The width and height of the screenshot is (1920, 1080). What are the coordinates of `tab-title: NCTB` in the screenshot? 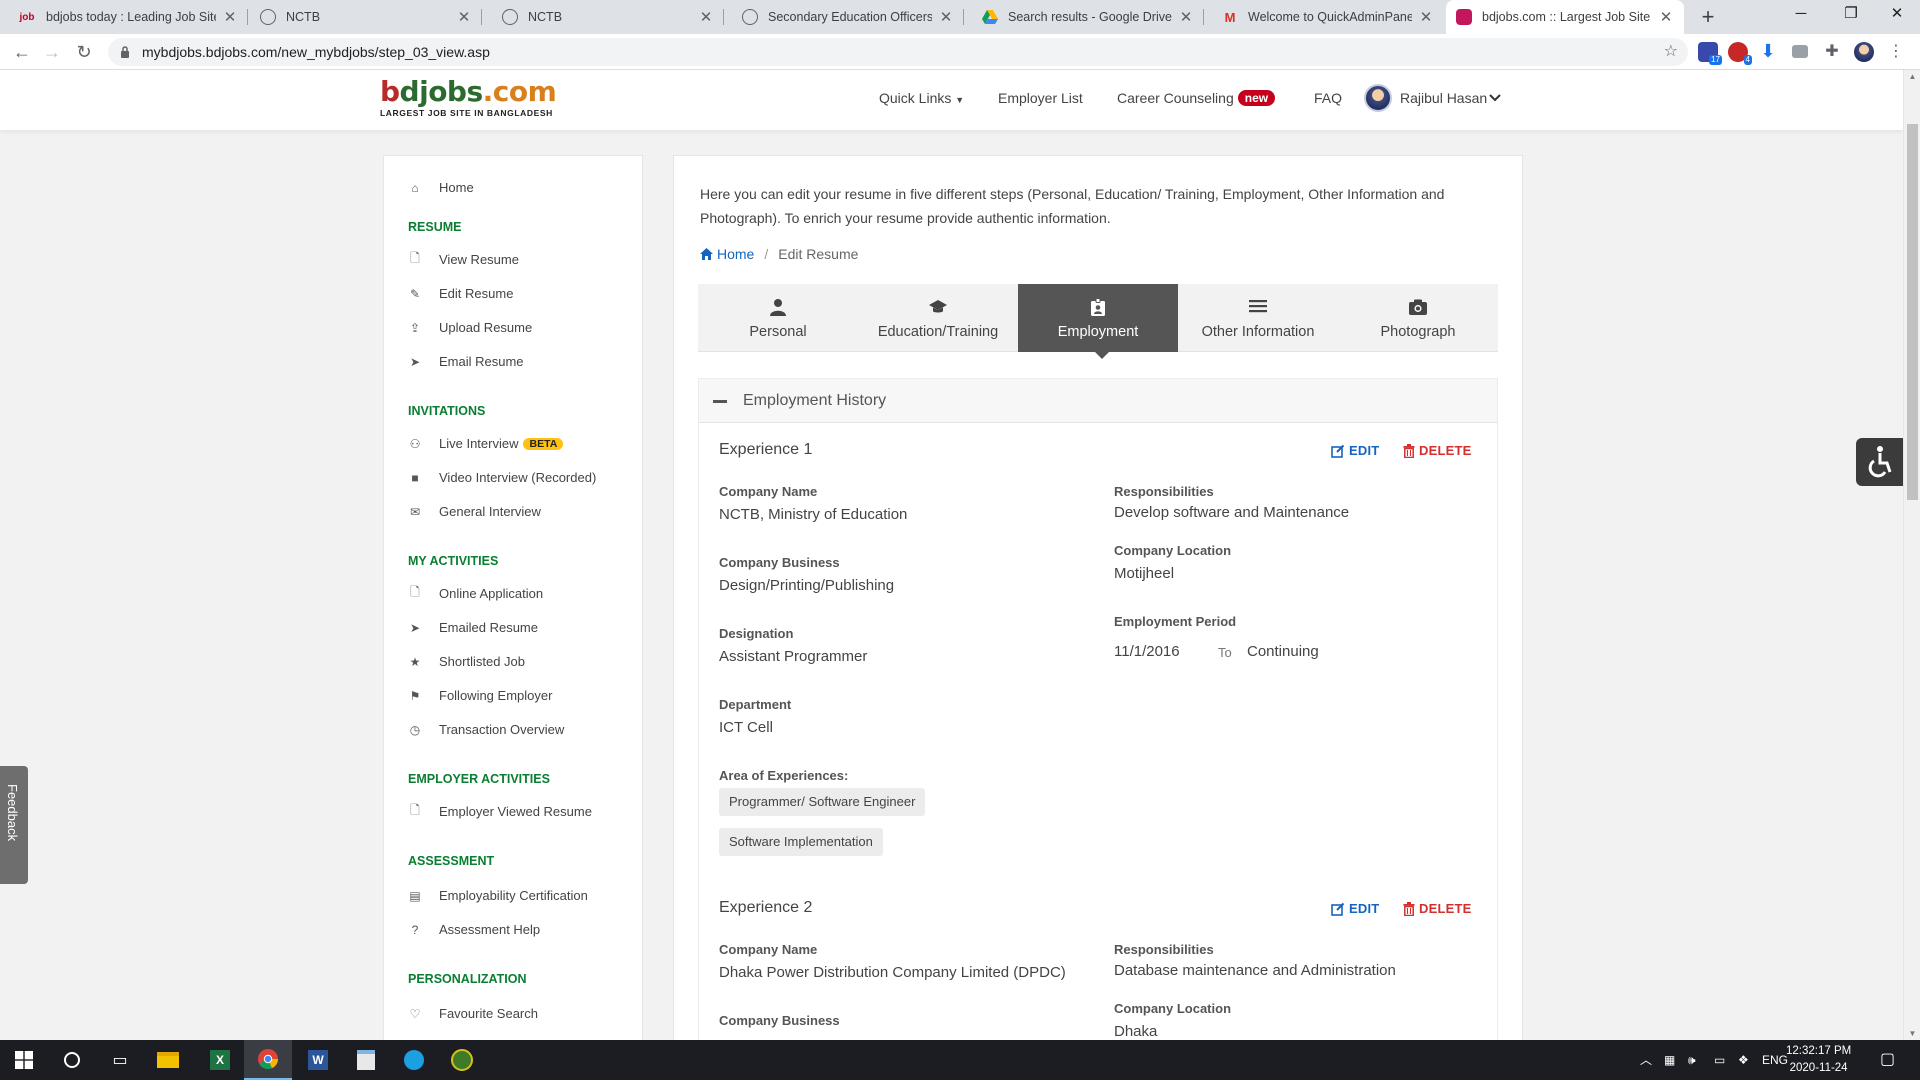 It's located at (303, 17).